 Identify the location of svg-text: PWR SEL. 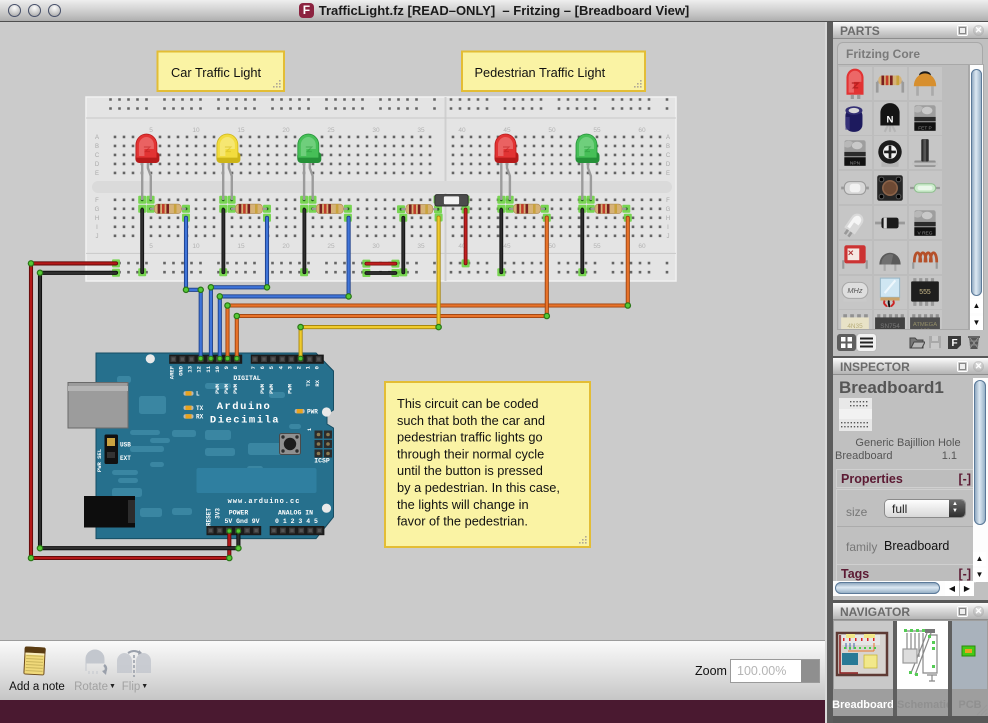
(99, 460).